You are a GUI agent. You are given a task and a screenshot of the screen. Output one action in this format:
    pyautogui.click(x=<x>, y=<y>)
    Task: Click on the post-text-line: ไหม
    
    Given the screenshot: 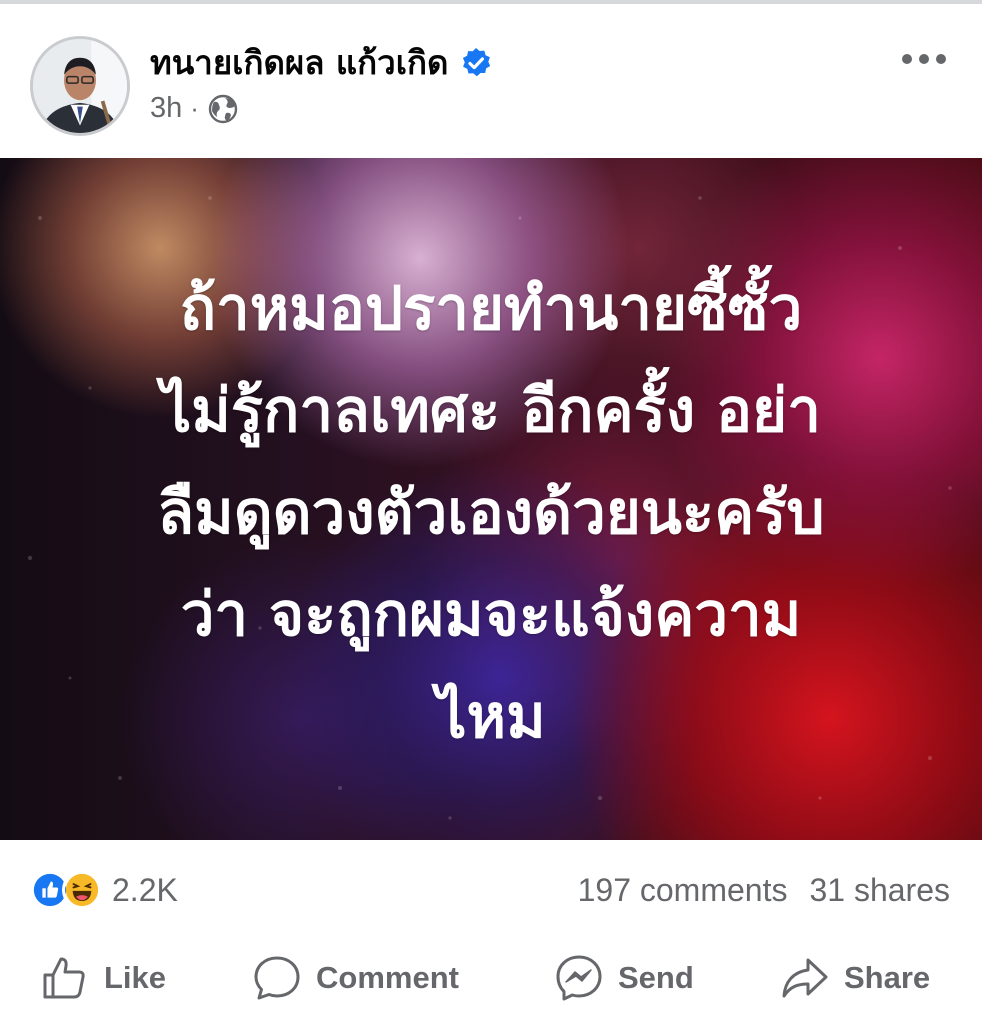 What is the action you would take?
    pyautogui.click(x=491, y=717)
    